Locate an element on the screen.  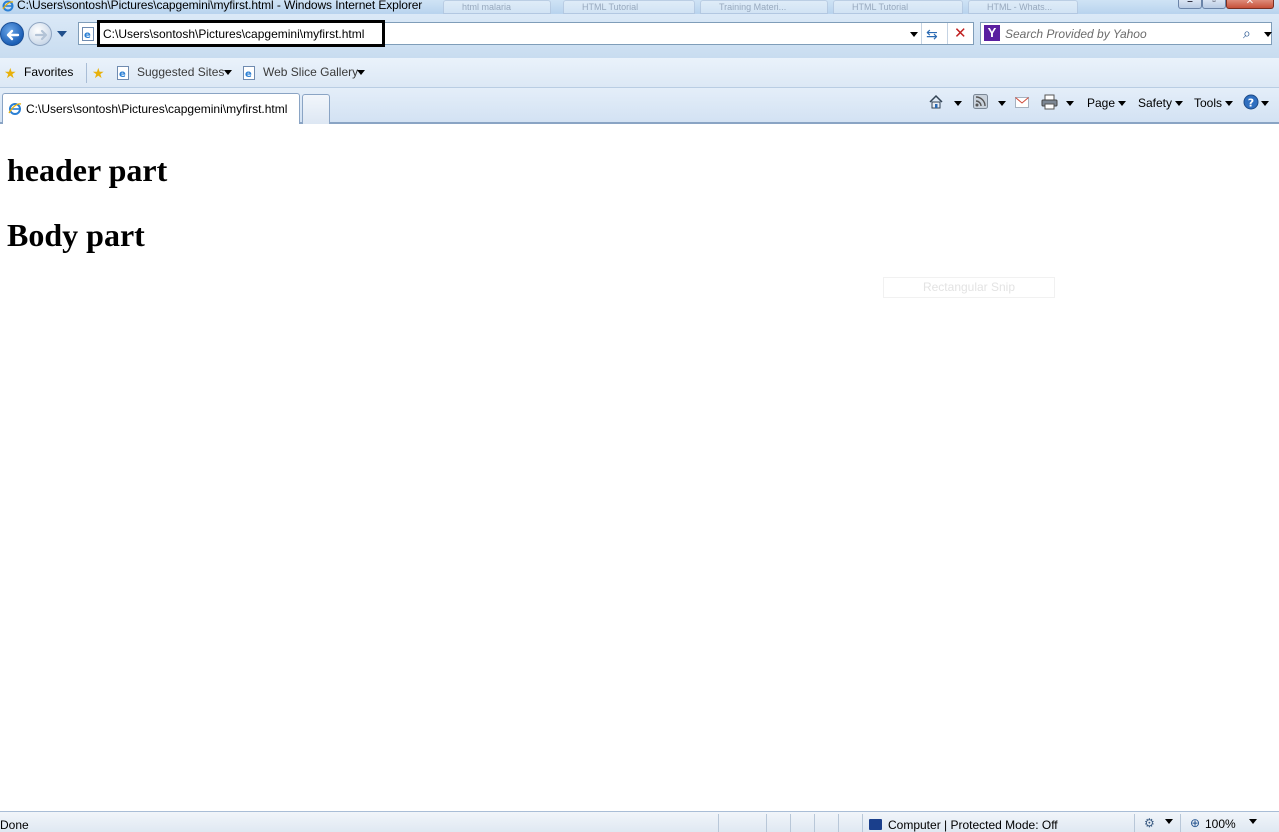
home-dropdown is located at coordinates (956, 105).